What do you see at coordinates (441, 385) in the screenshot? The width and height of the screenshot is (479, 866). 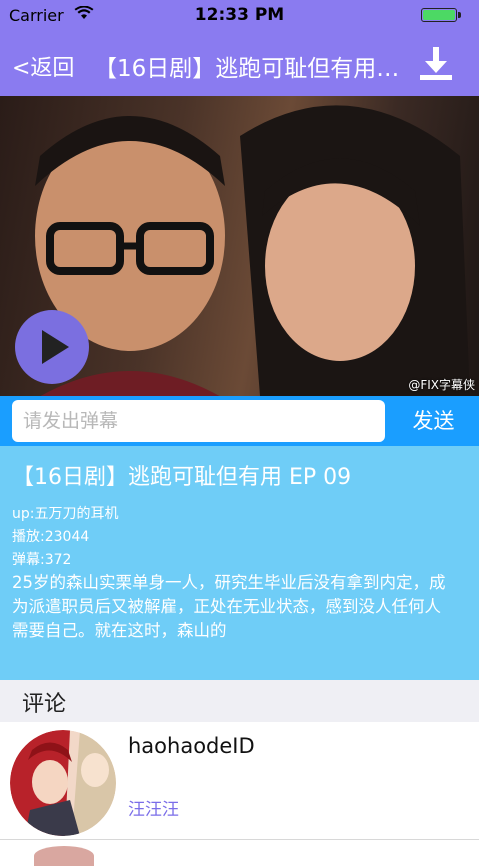 I see `video-watermark: @FIX字幕侠` at bounding box center [441, 385].